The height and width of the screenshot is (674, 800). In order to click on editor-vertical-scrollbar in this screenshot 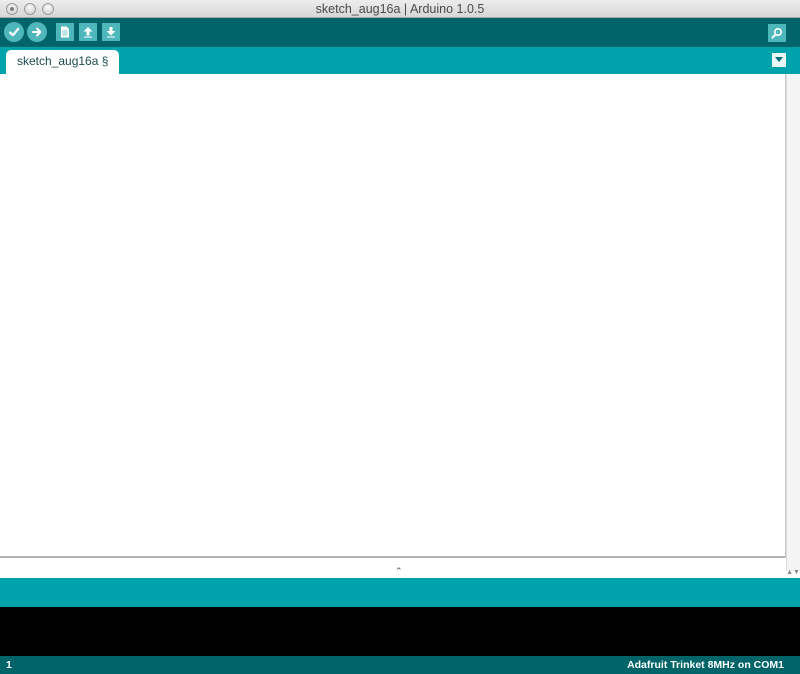, I will do `click(793, 322)`.